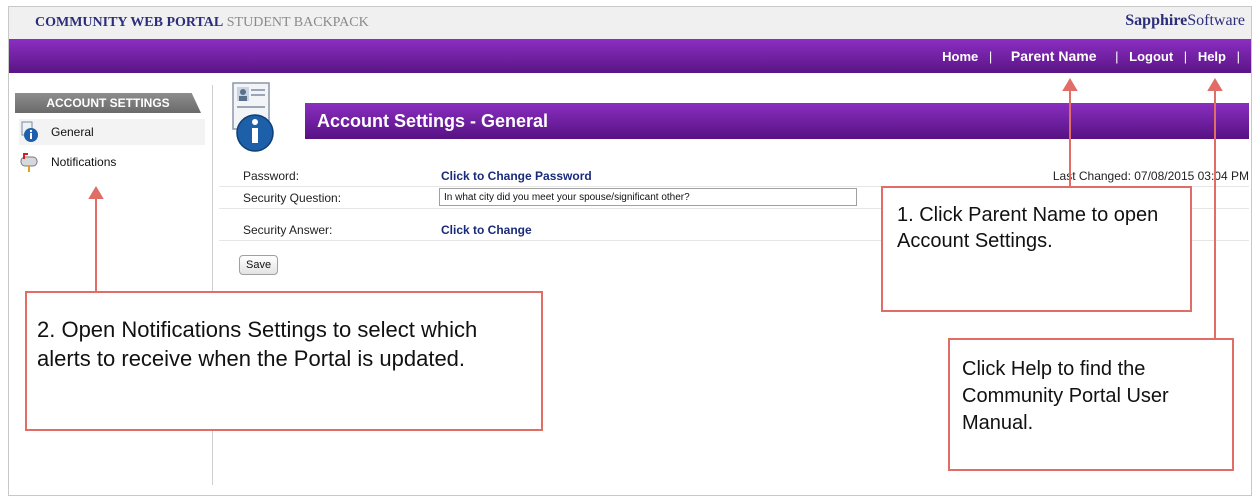  Describe the element at coordinates (129, 22) in the screenshot. I see `brand-title: COMMUNITY WEB PORTAL` at that location.